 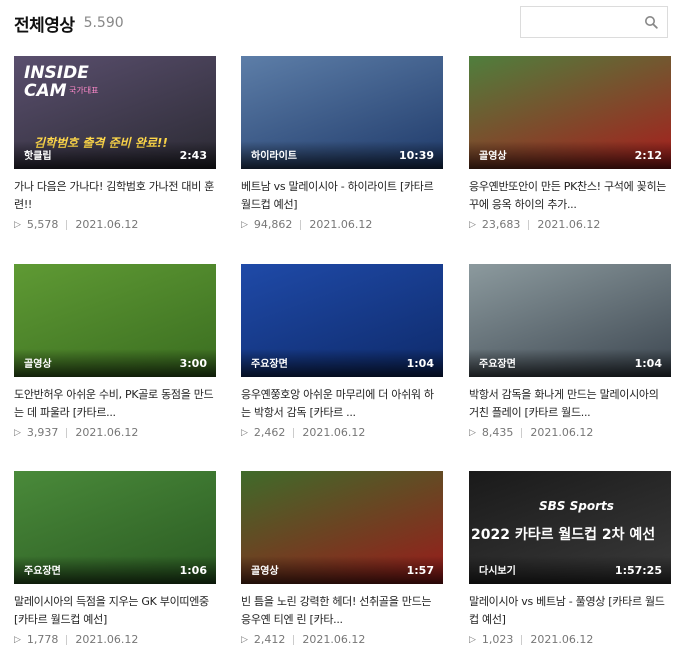 What do you see at coordinates (274, 156) in the screenshot?
I see `category-badge: 하이라이트` at bounding box center [274, 156].